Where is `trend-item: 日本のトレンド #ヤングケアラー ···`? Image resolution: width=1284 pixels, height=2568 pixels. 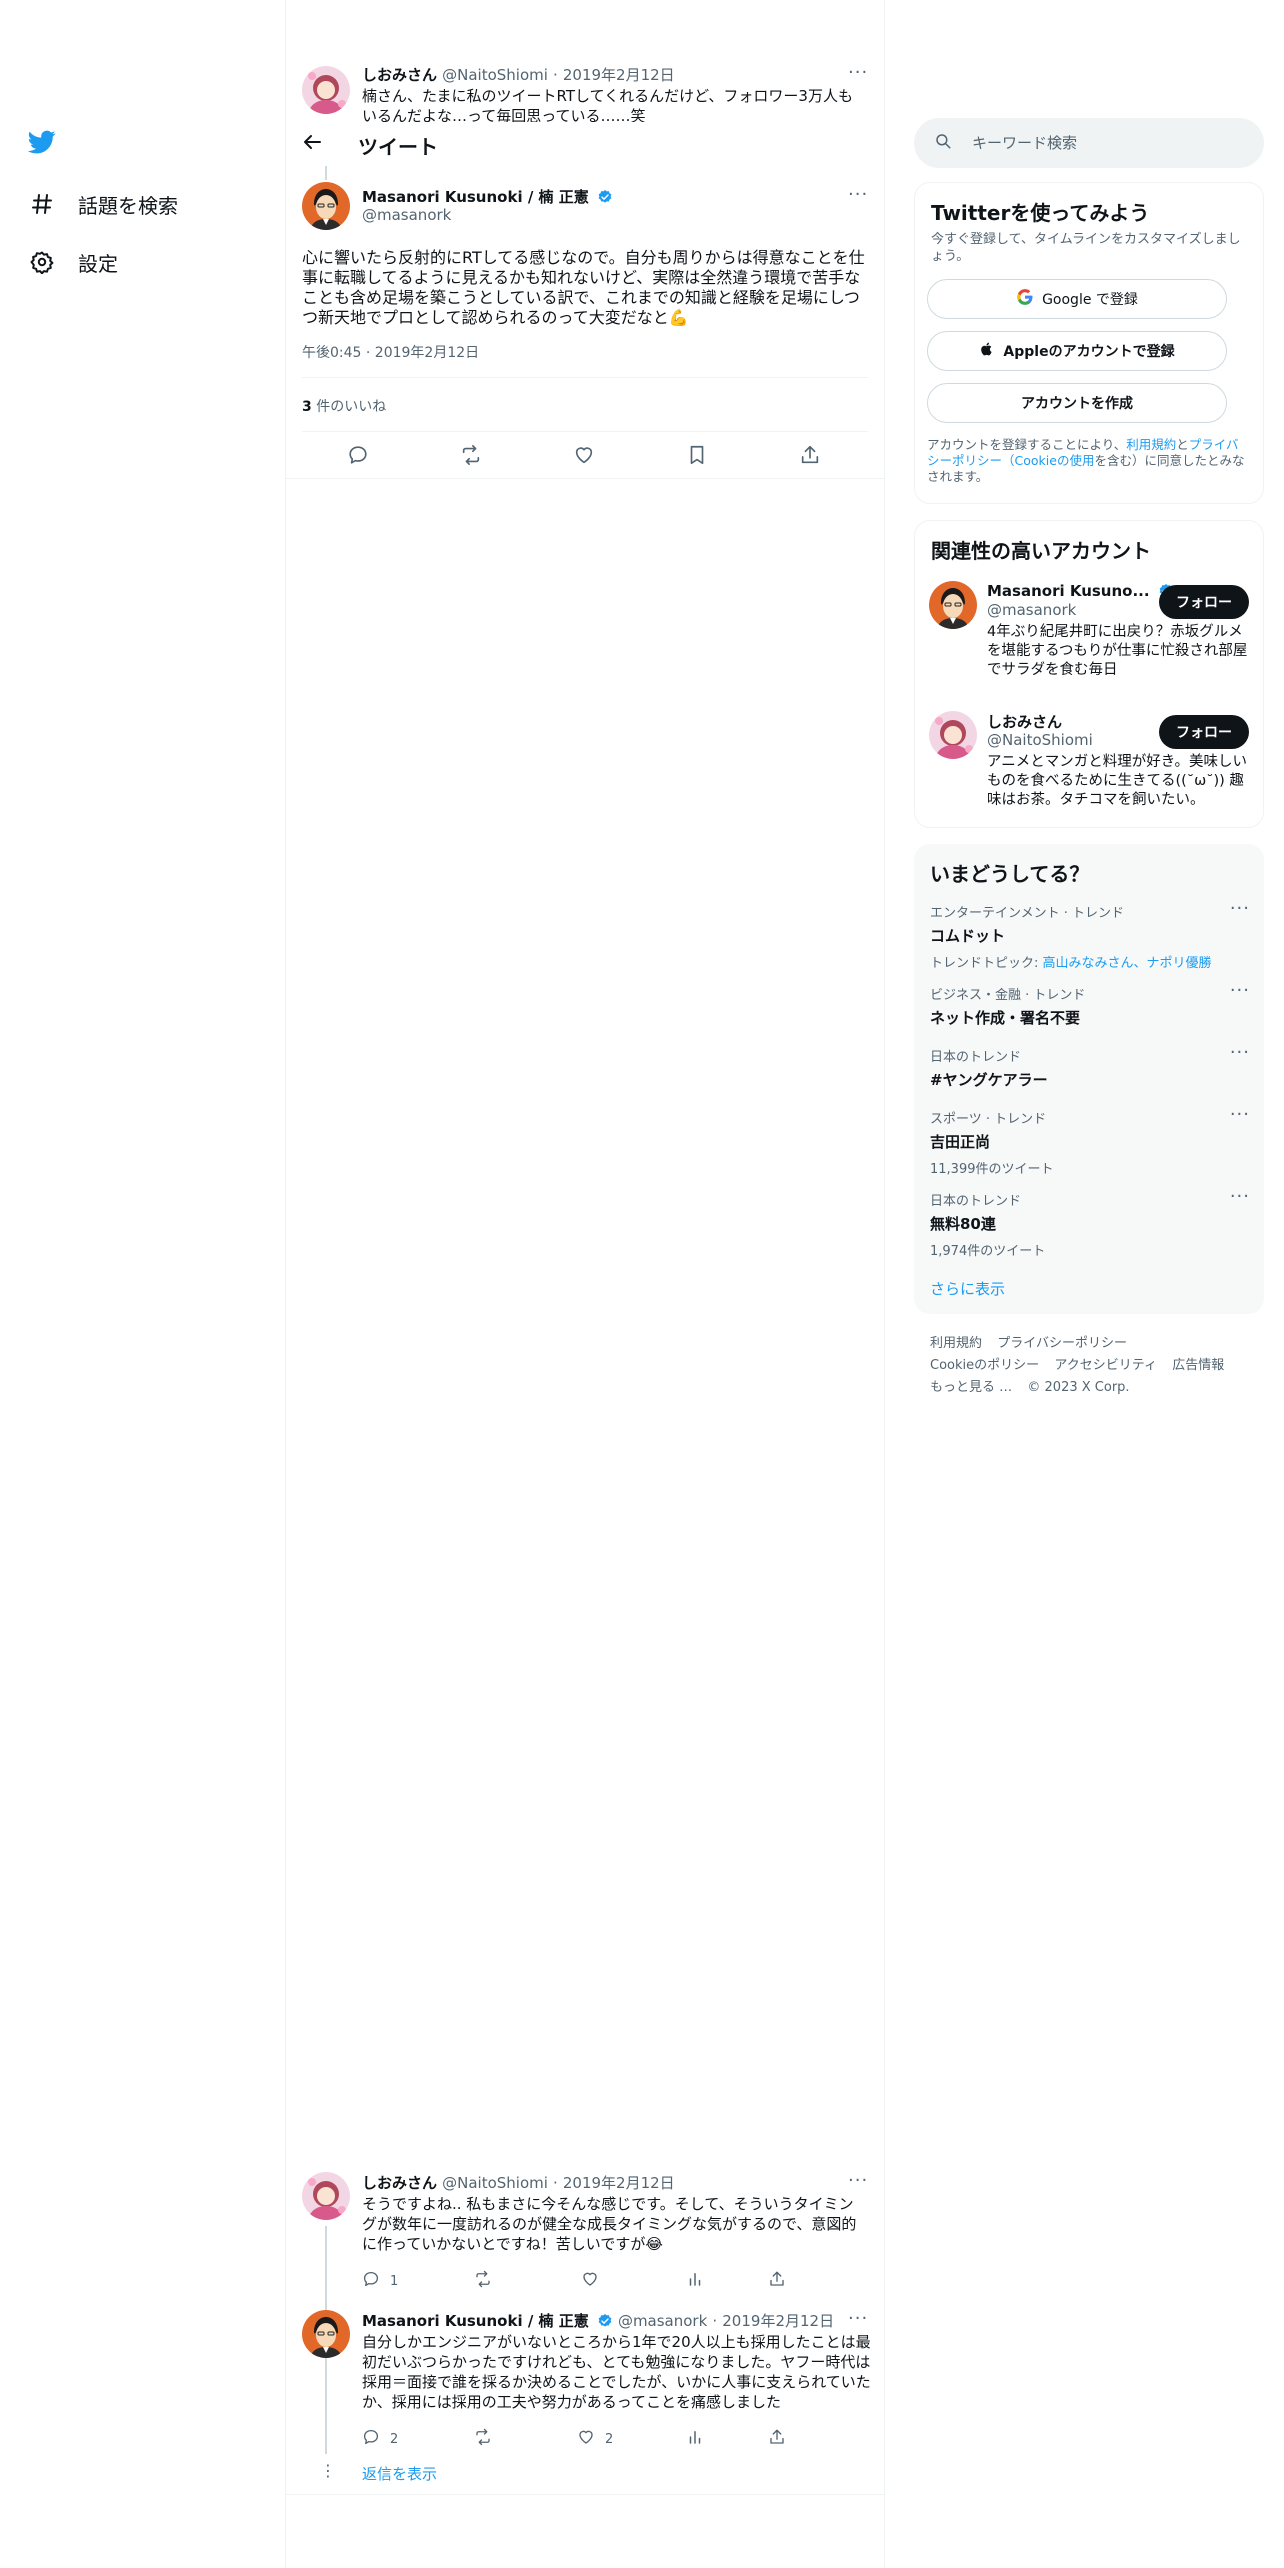
trend-item: 日本のトレンド #ヤングケアラー ··· is located at coordinates (1090, 1066).